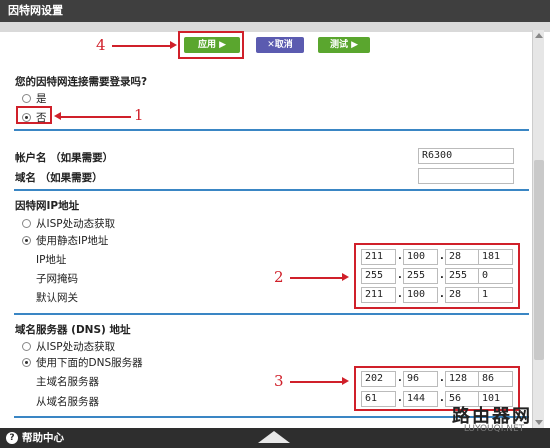 This screenshot has width=550, height=448. What do you see at coordinates (378, 276) in the screenshot?
I see `subnet-mask-octet-1: 255` at bounding box center [378, 276].